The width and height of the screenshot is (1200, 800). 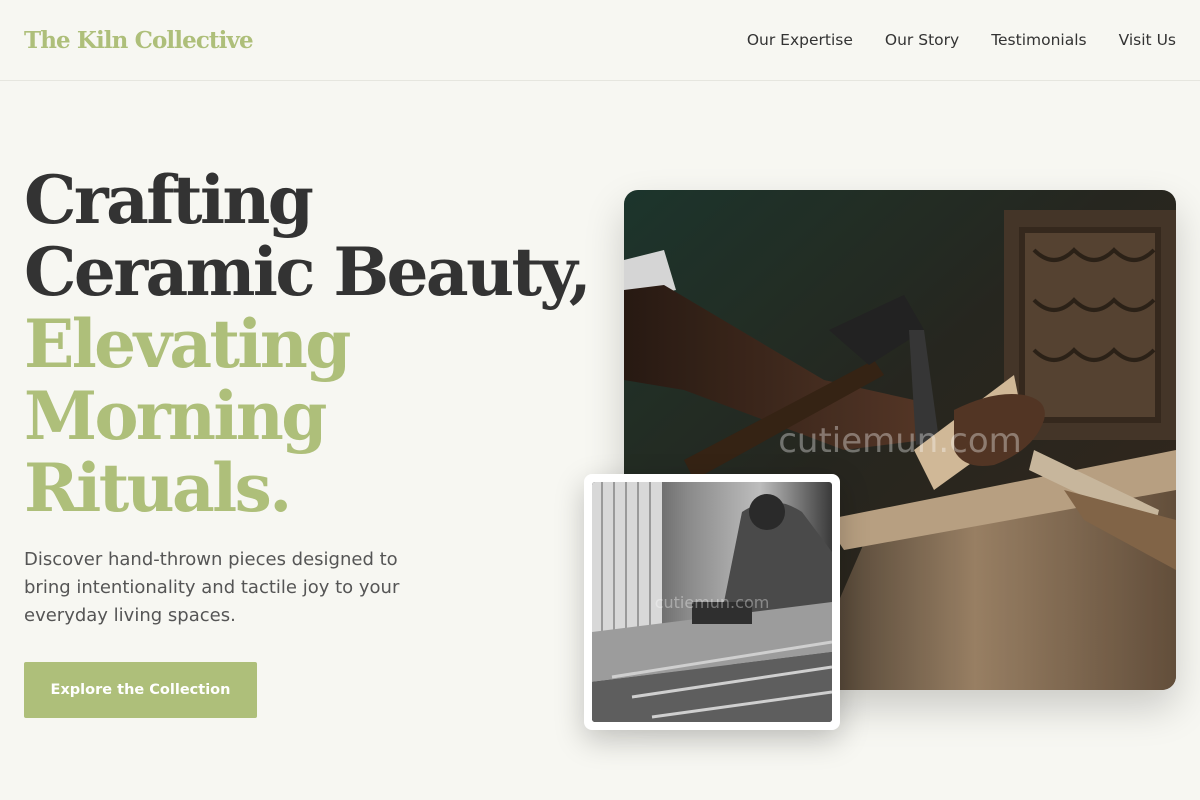 I want to click on headline-line-2: Ceramic Beauty,, so click(x=308, y=272).